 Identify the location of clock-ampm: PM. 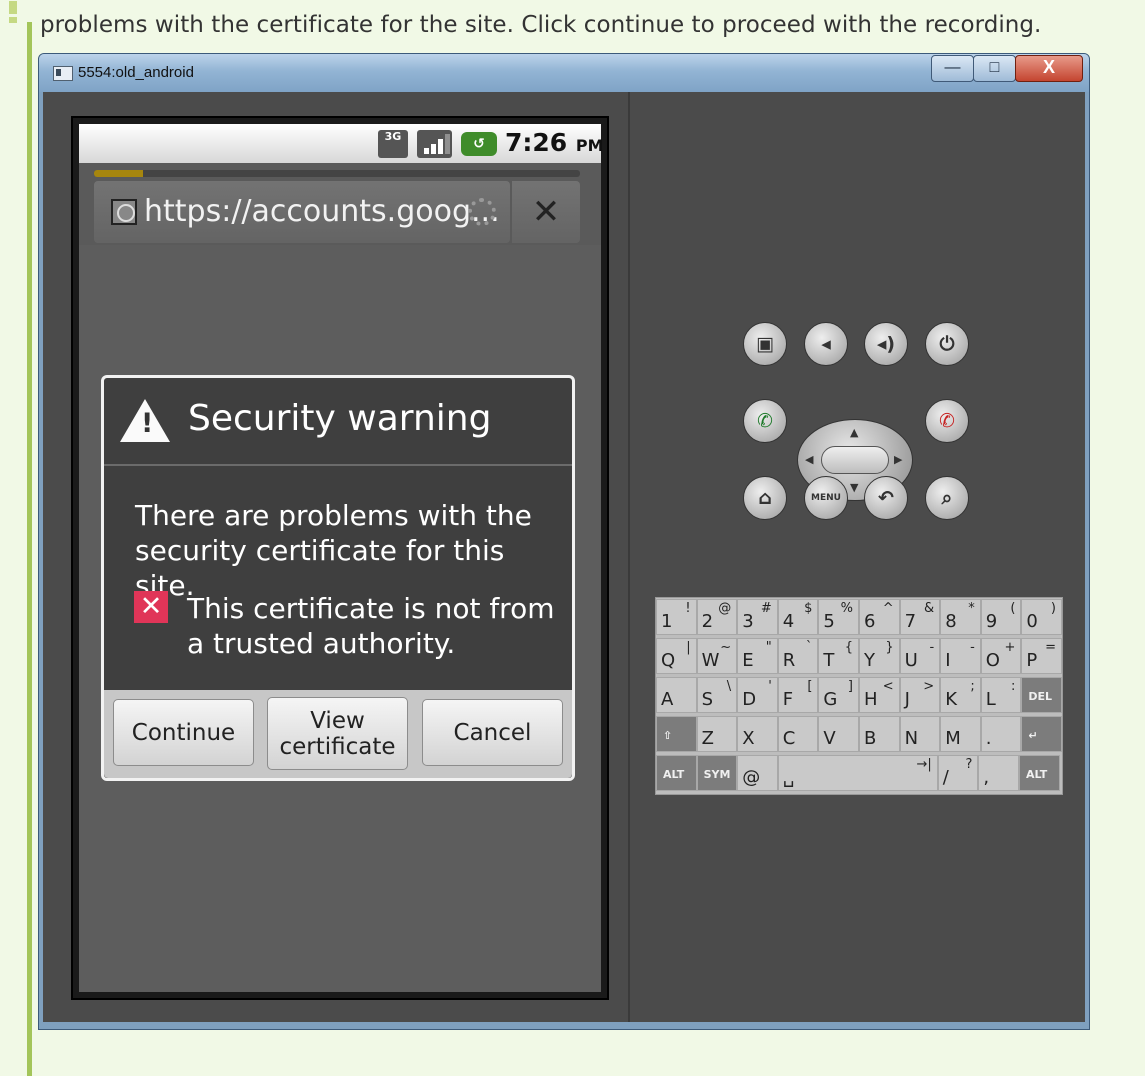
(589, 145).